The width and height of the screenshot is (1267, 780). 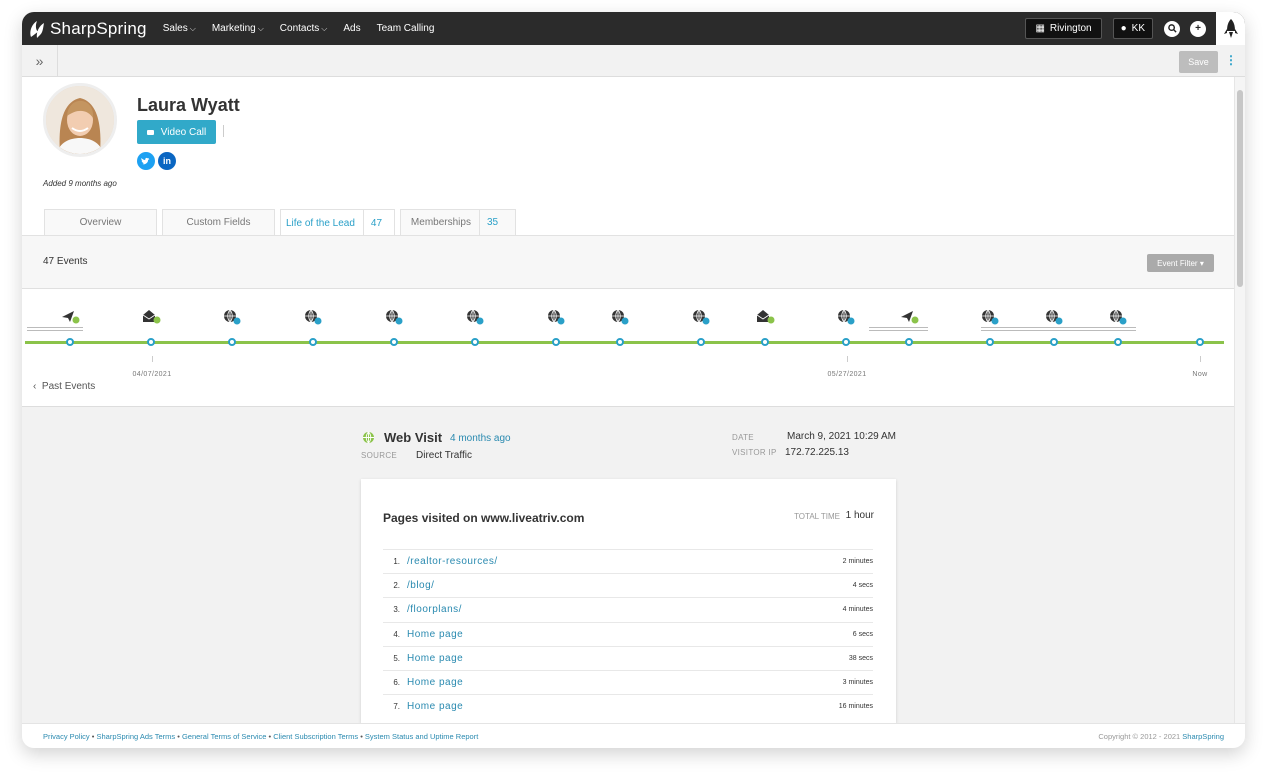 What do you see at coordinates (238, 28) in the screenshot?
I see `nav-marketing: Marketing ⌵` at bounding box center [238, 28].